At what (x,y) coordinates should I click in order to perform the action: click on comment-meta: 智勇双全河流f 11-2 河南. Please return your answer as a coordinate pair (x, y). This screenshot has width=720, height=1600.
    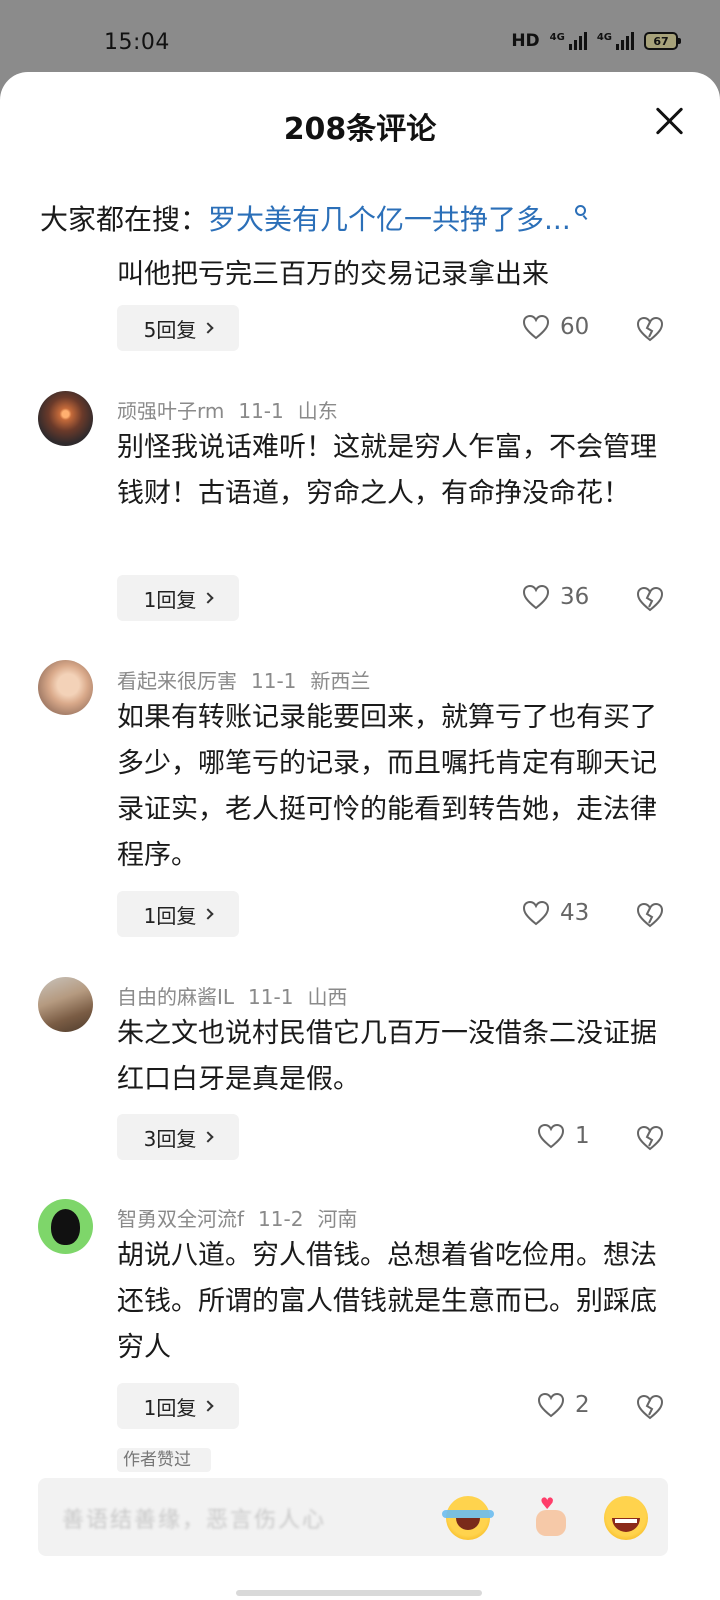
    Looking at the image, I should click on (244, 1217).